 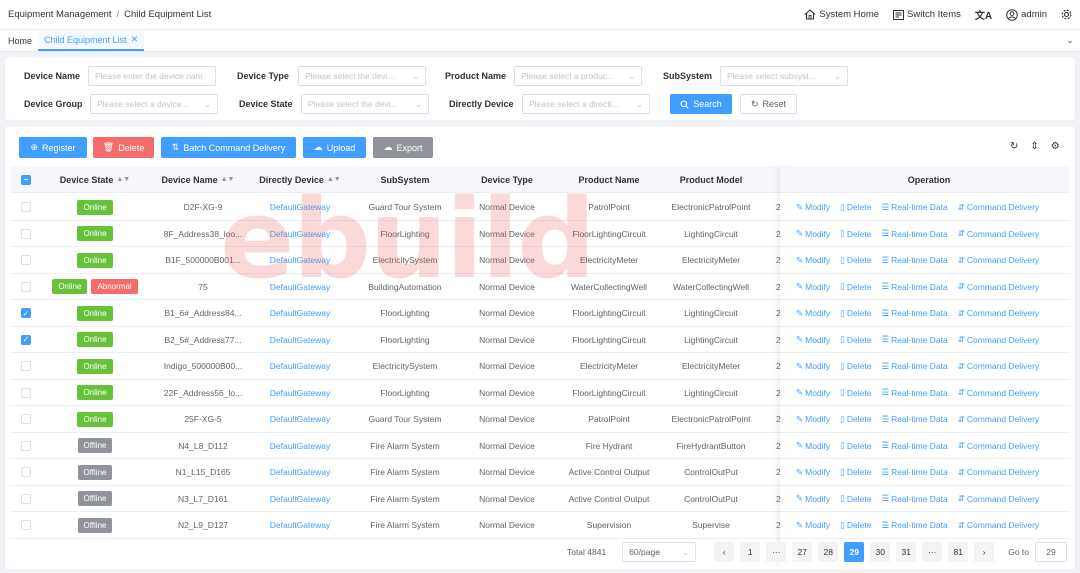 I want to click on batch-command-delivery-button: ⇅ Batch Command Delivery, so click(x=228, y=147).